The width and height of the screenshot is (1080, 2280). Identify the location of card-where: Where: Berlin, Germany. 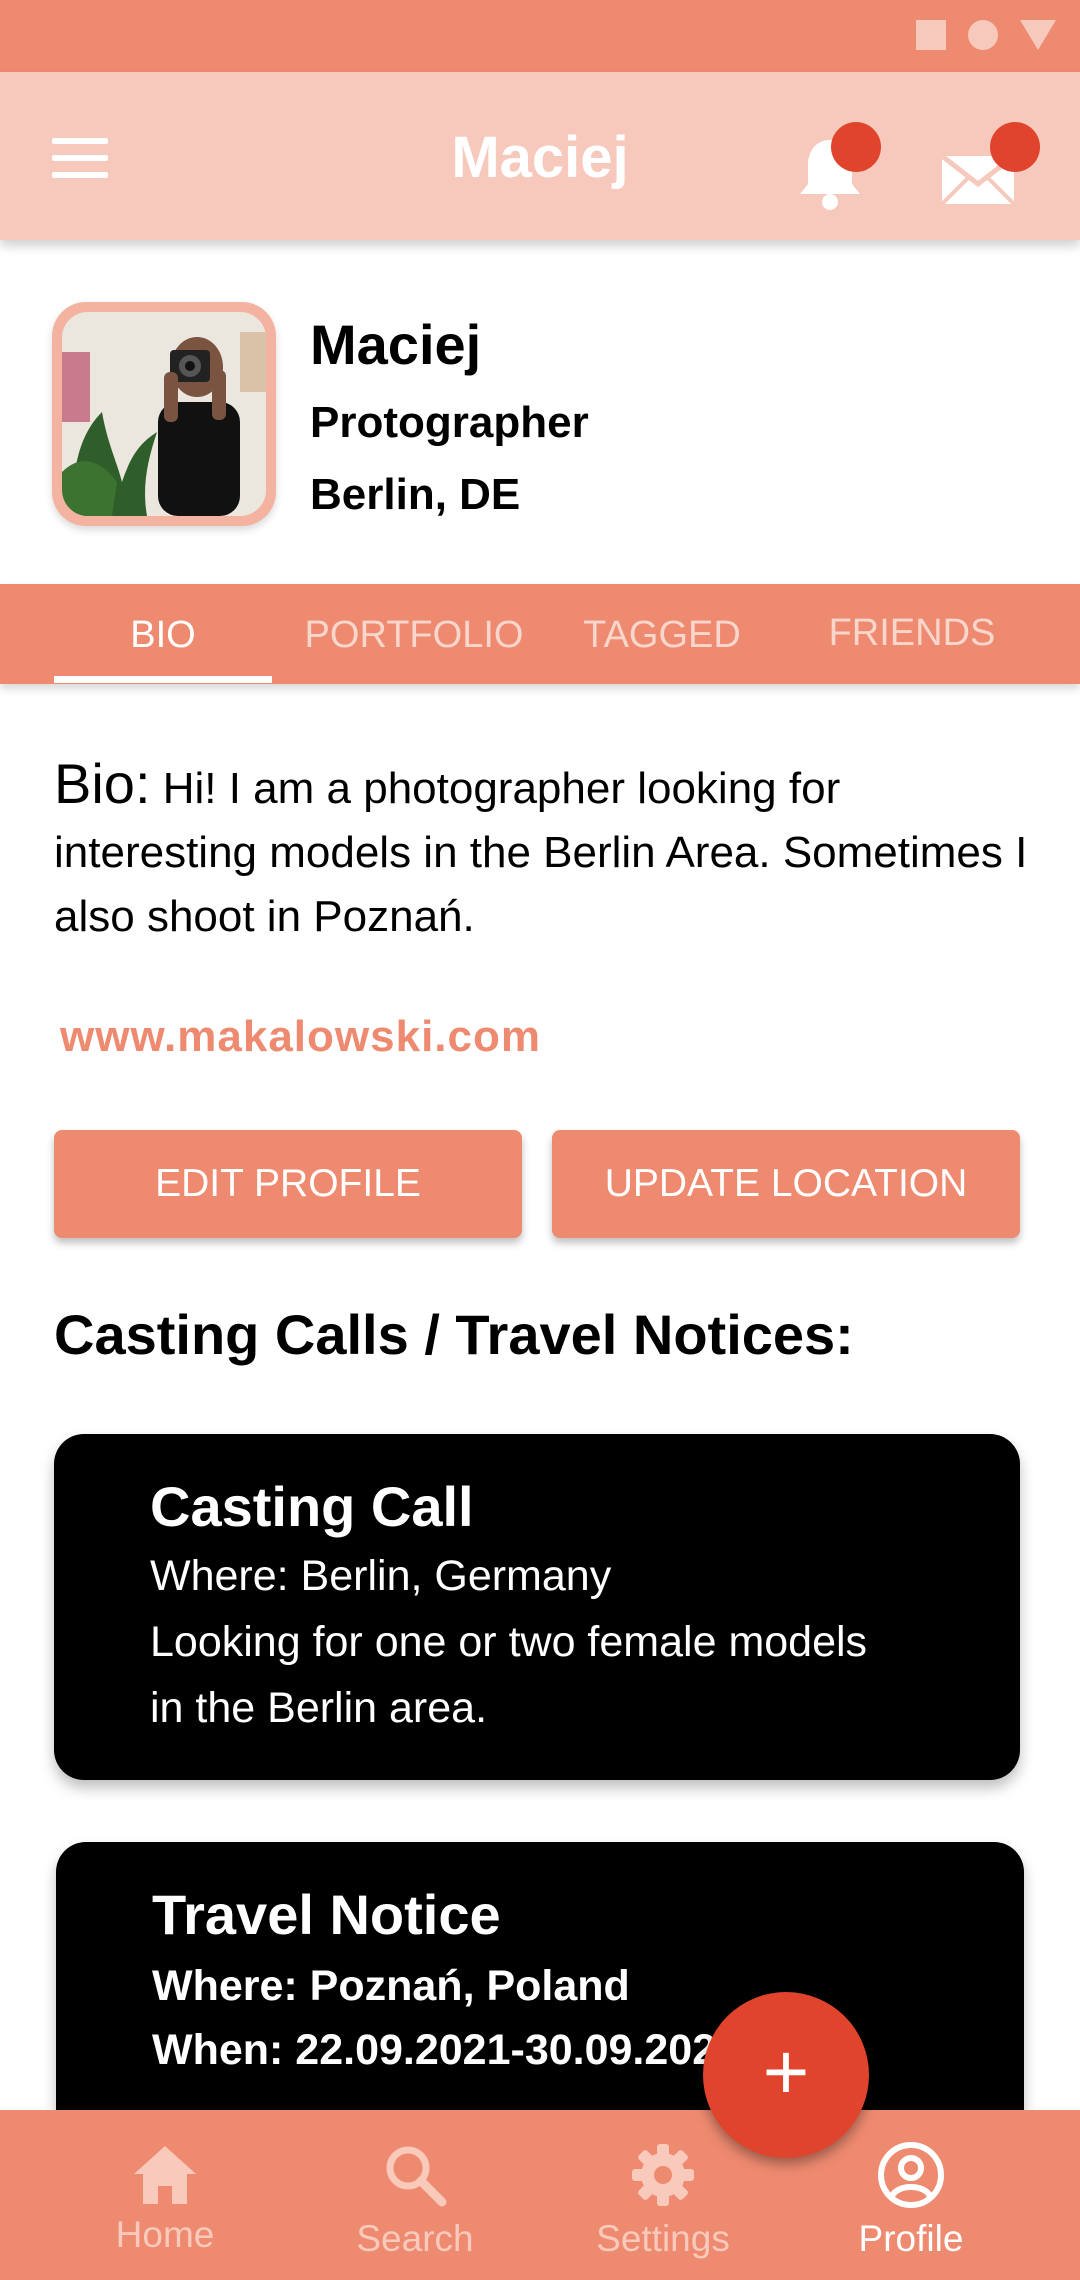
(381, 1576).